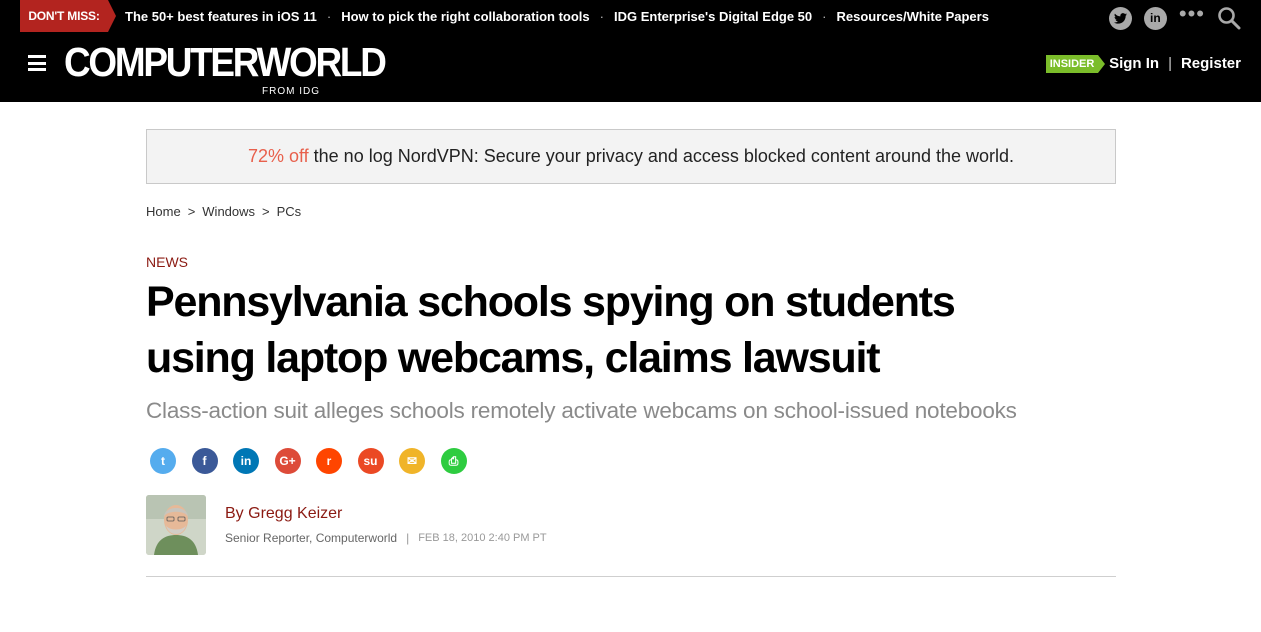 This screenshot has height=632, width=1261. What do you see at coordinates (1229, 18) in the screenshot?
I see `search-icon` at bounding box center [1229, 18].